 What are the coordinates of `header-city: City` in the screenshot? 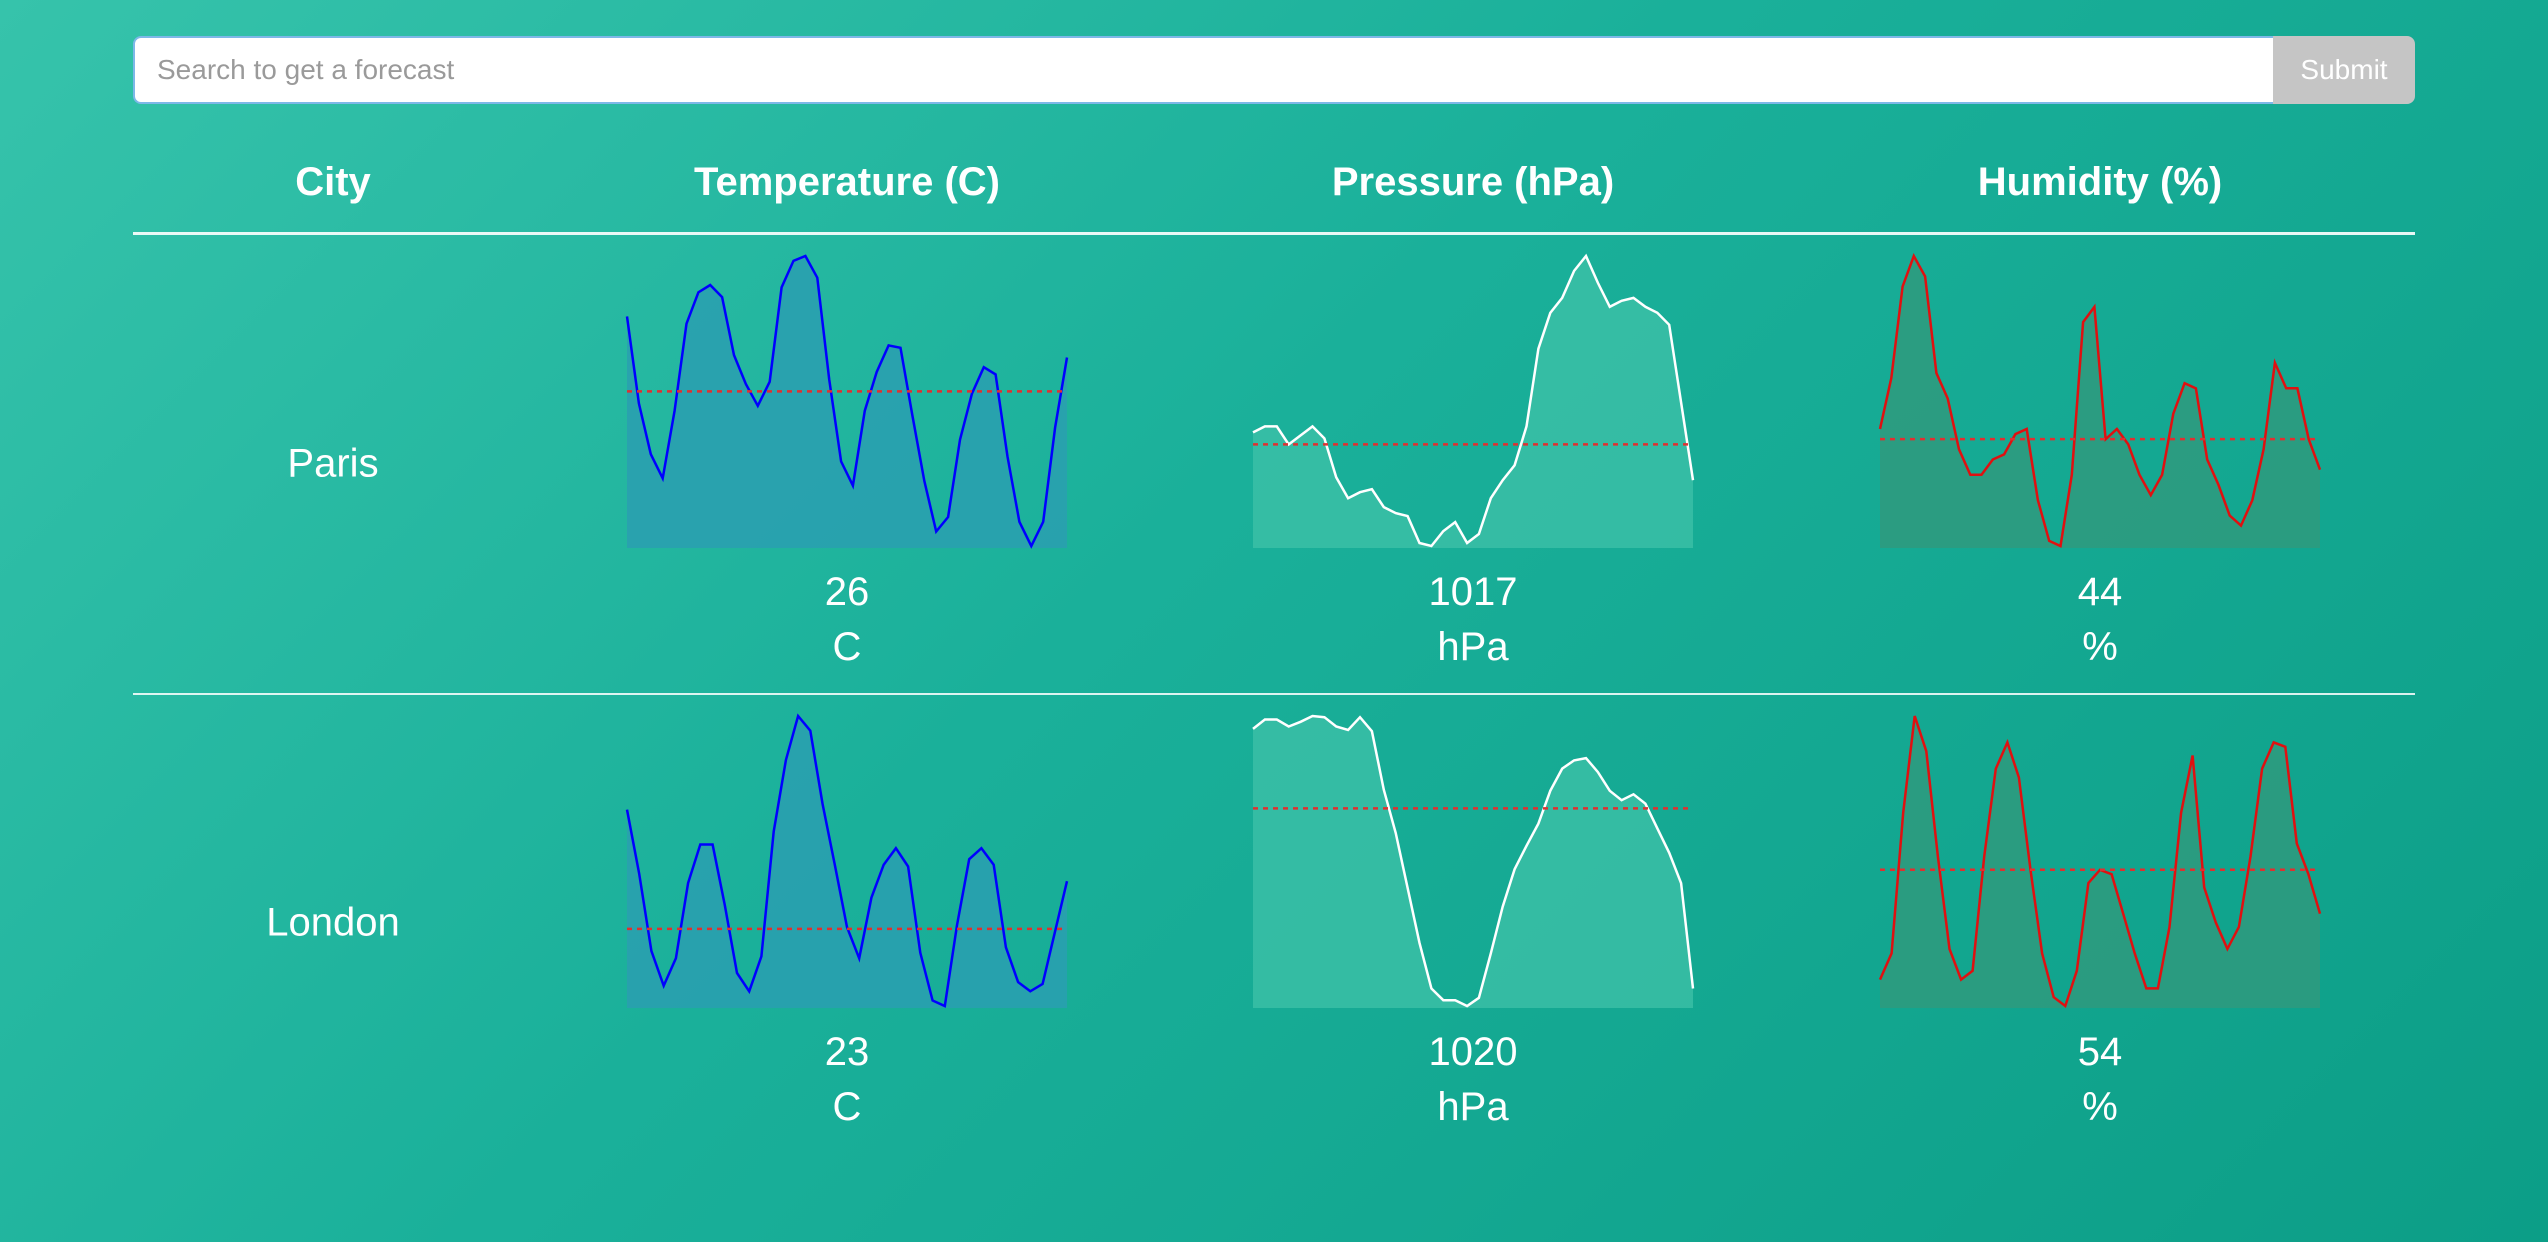 It's located at (333, 182).